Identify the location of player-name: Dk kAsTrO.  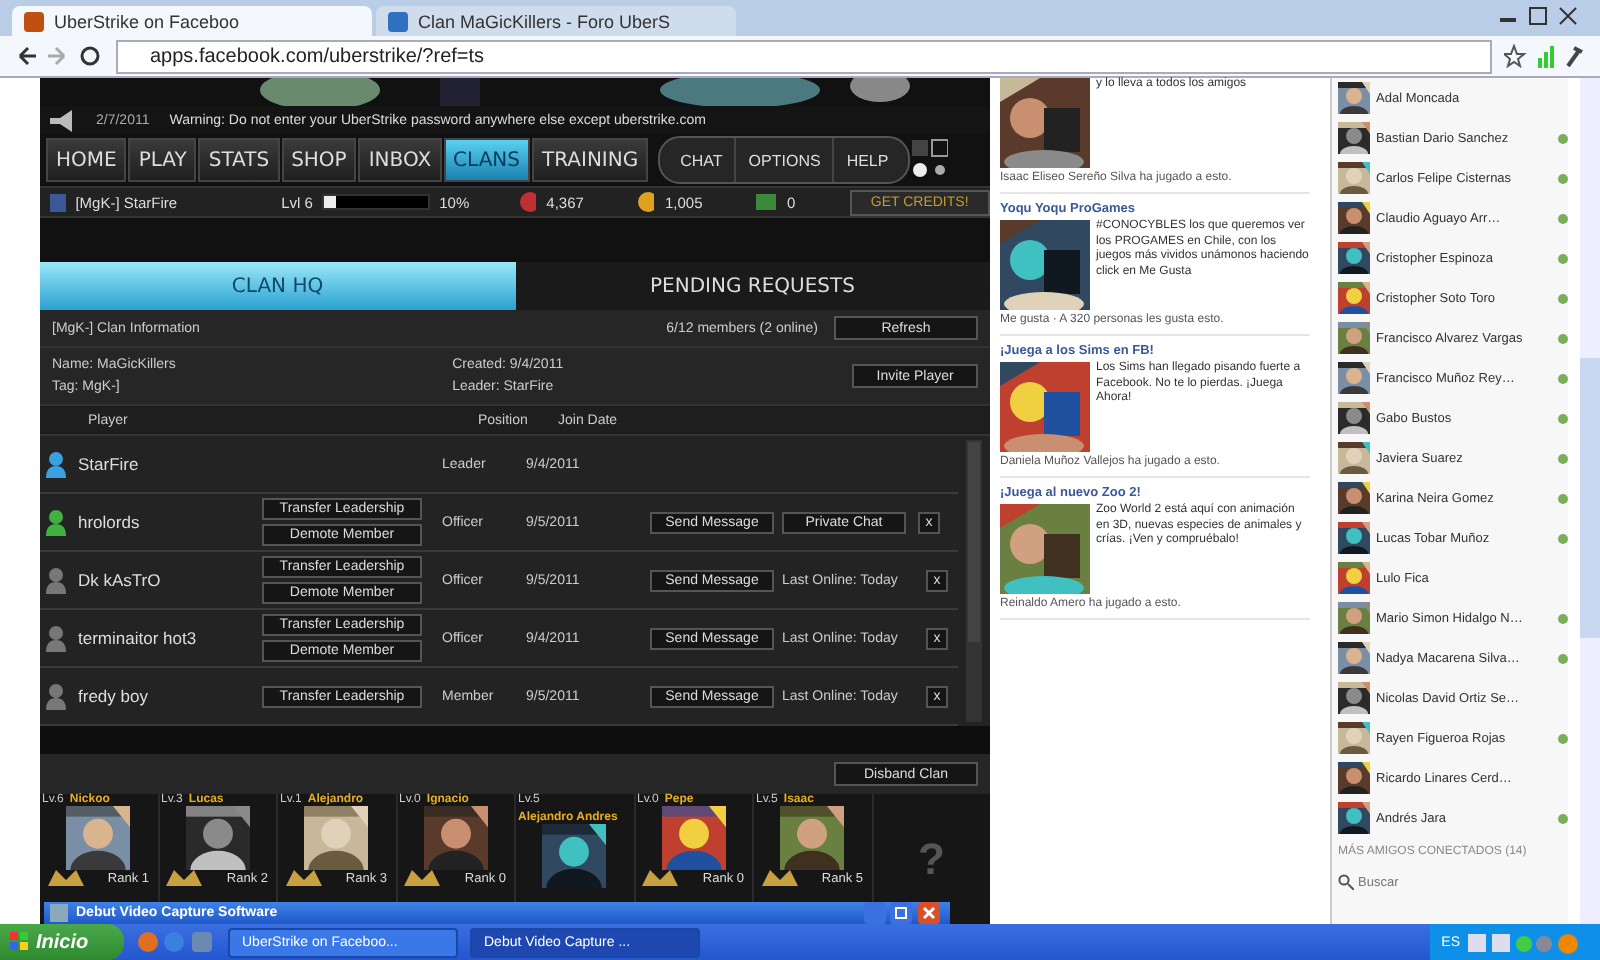
(120, 580).